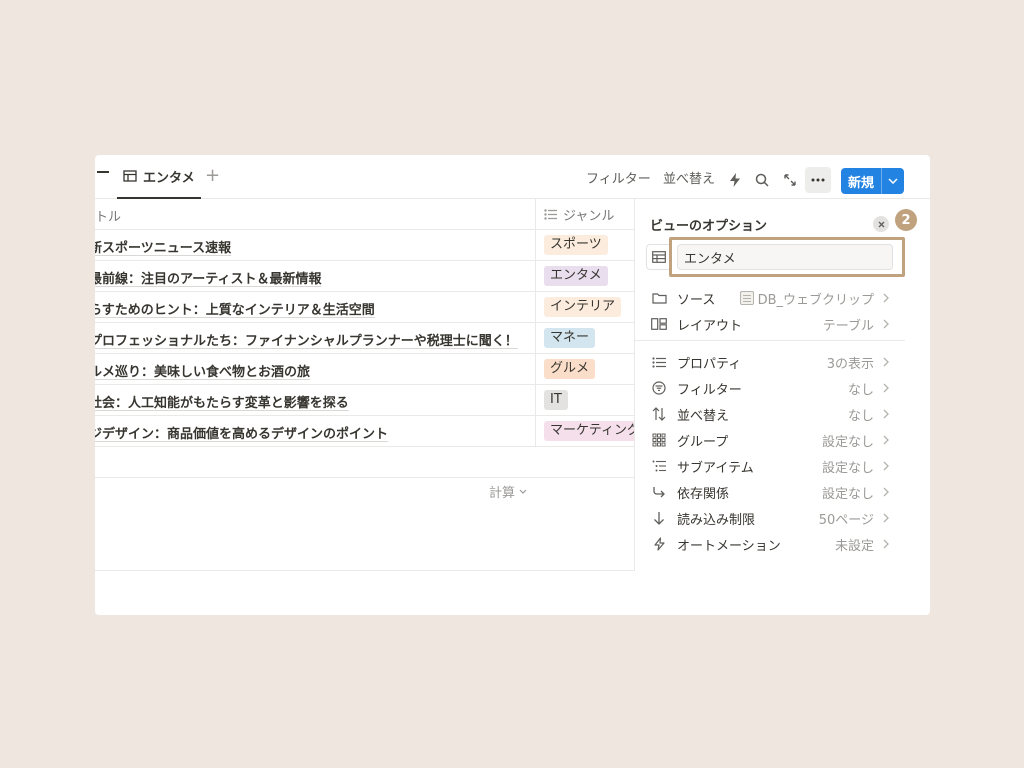  What do you see at coordinates (770, 388) in the screenshot?
I see `option-filter: フィルター なし` at bounding box center [770, 388].